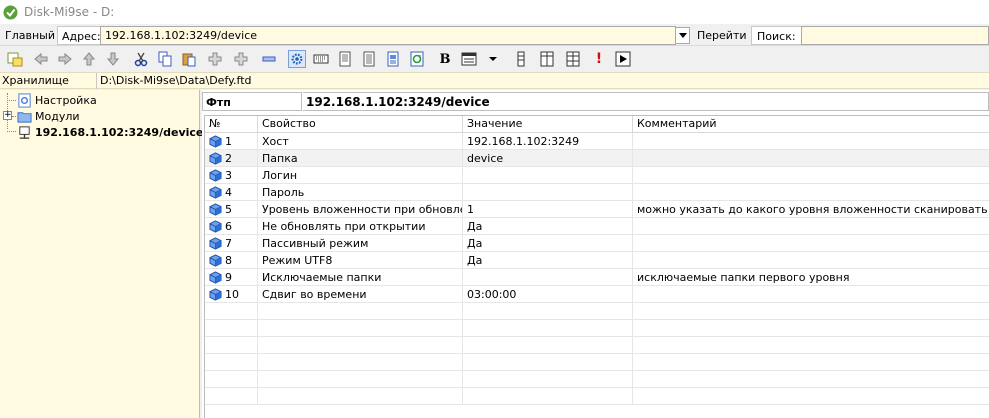 The width and height of the screenshot is (989, 418). I want to click on expand-toggle: +, so click(7, 115).